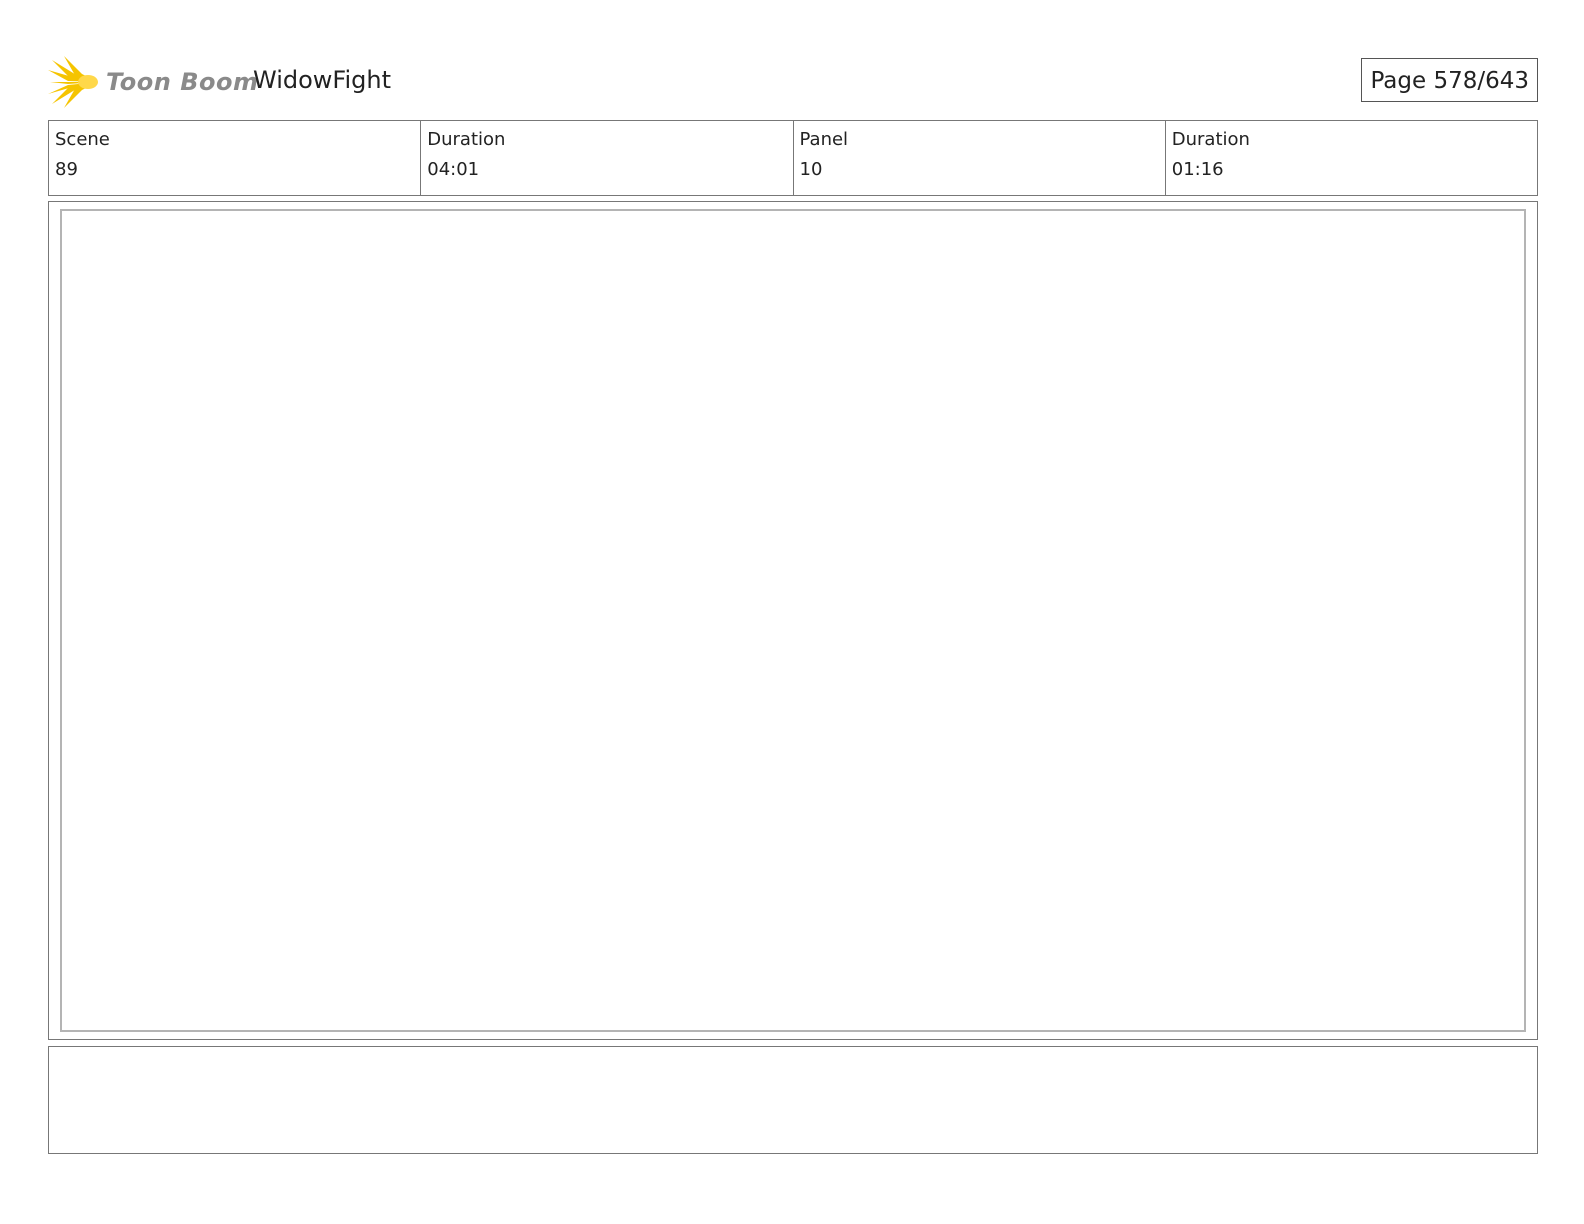 This screenshot has width=1584, height=1224. I want to click on scene-duration-label: Duration, so click(466, 139).